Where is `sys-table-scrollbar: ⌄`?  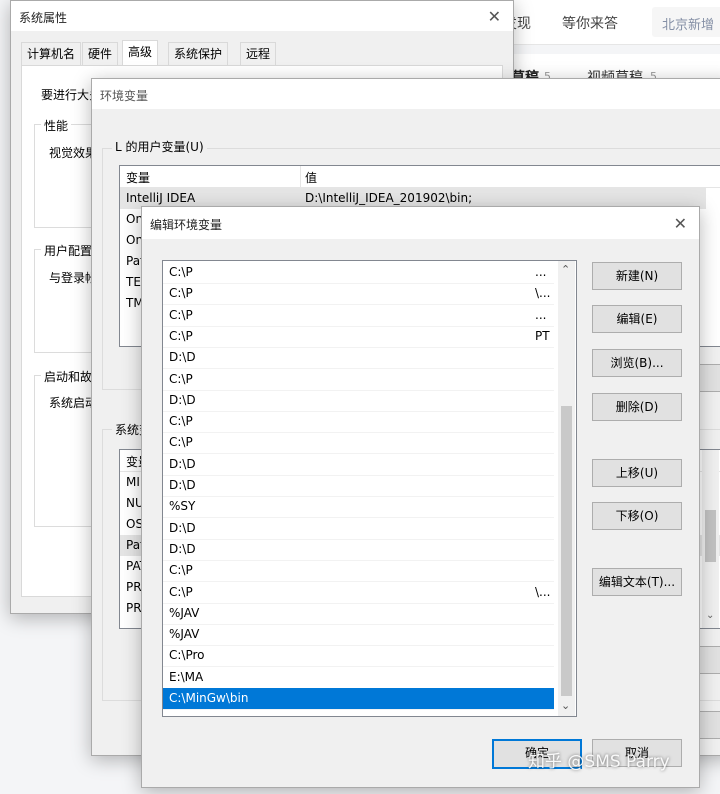
sys-table-scrollbar: ⌄ is located at coordinates (710, 539).